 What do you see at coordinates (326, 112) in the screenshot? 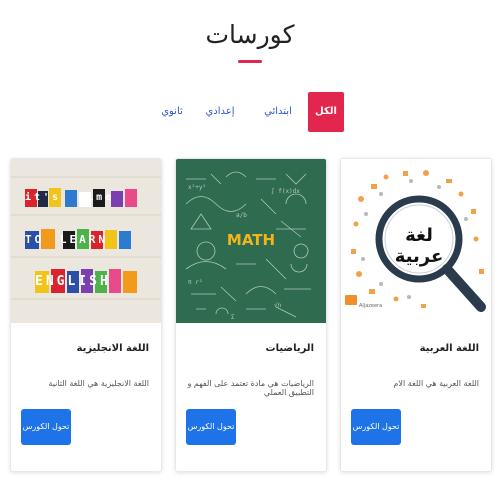
I see `tab-all: الكل` at bounding box center [326, 112].